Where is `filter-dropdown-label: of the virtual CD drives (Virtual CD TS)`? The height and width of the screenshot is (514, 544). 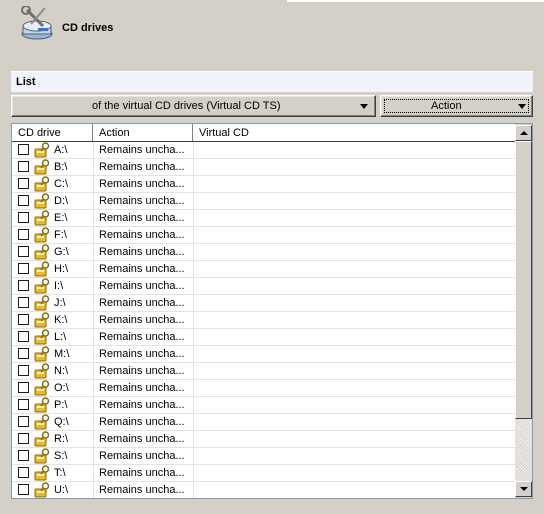
filter-dropdown-label: of the virtual CD drives (Virtual CD TS) is located at coordinates (186, 106).